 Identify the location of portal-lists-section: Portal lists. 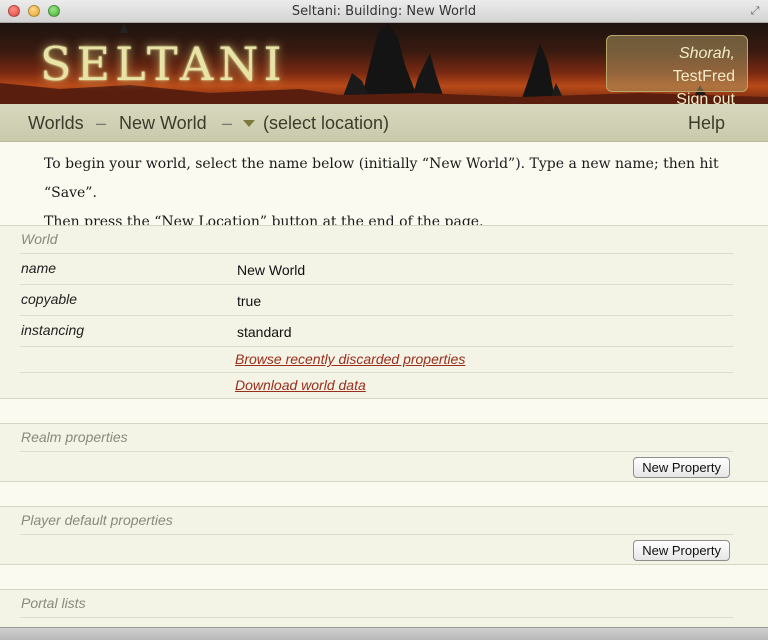
(384, 608).